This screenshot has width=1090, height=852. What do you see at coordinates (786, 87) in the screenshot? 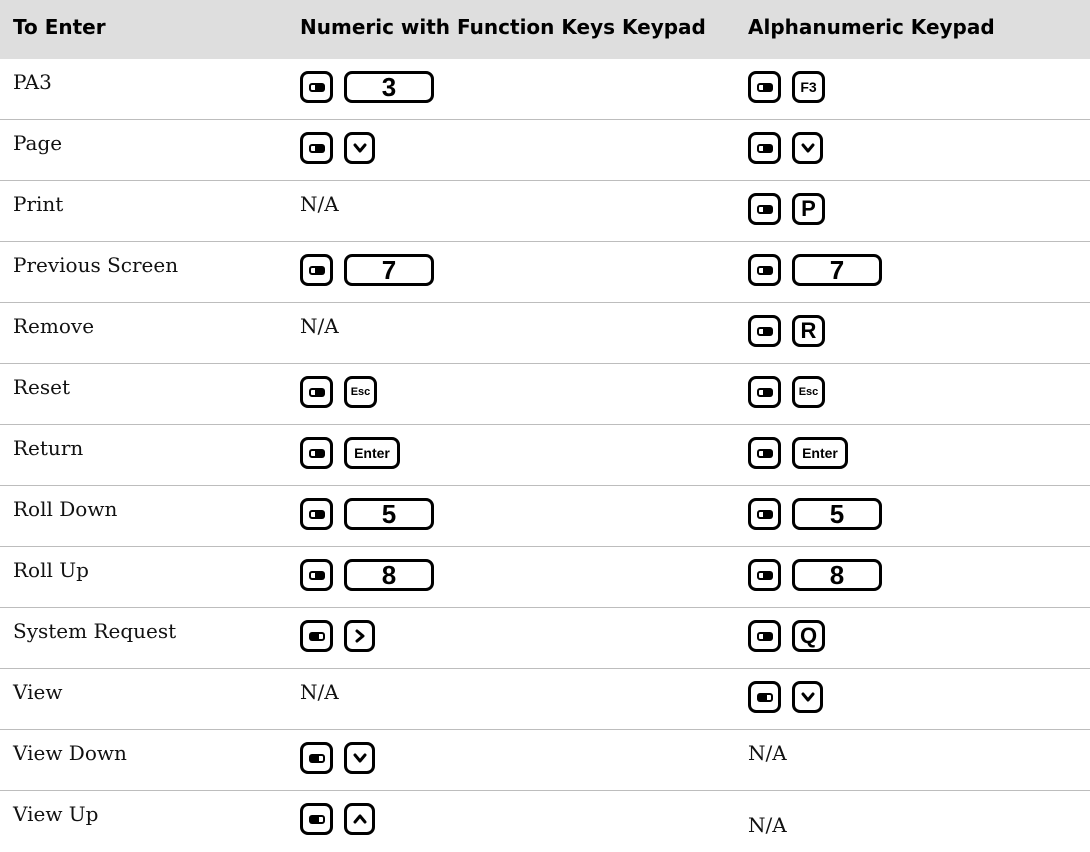
I see `key-combination: F3` at bounding box center [786, 87].